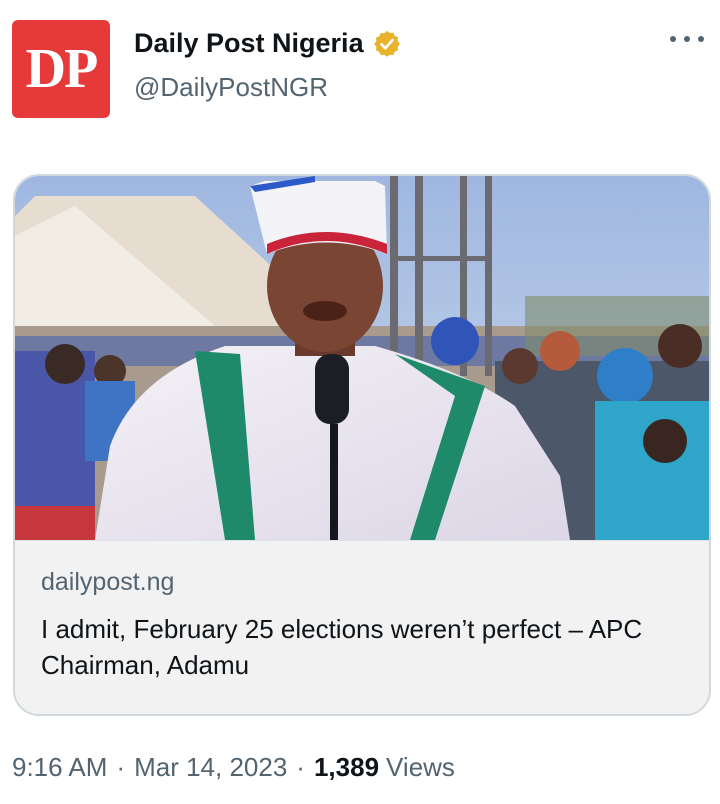 This screenshot has height=804, width=720. I want to click on avatar: DP, so click(61, 69).